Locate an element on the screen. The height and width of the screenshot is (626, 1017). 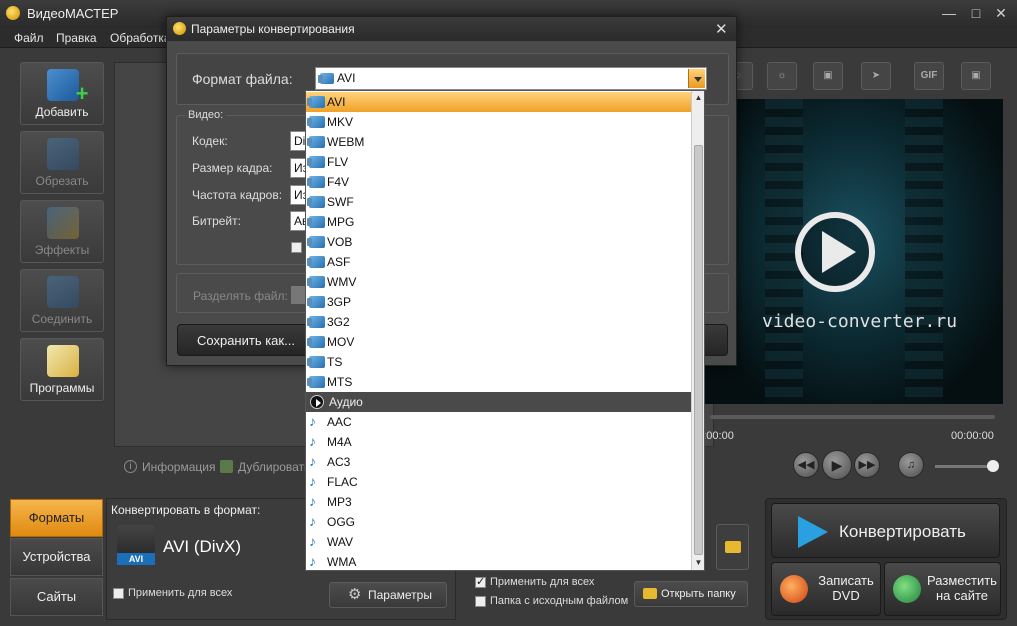
dropdown-item-mkv: MKV is located at coordinates (498, 122).